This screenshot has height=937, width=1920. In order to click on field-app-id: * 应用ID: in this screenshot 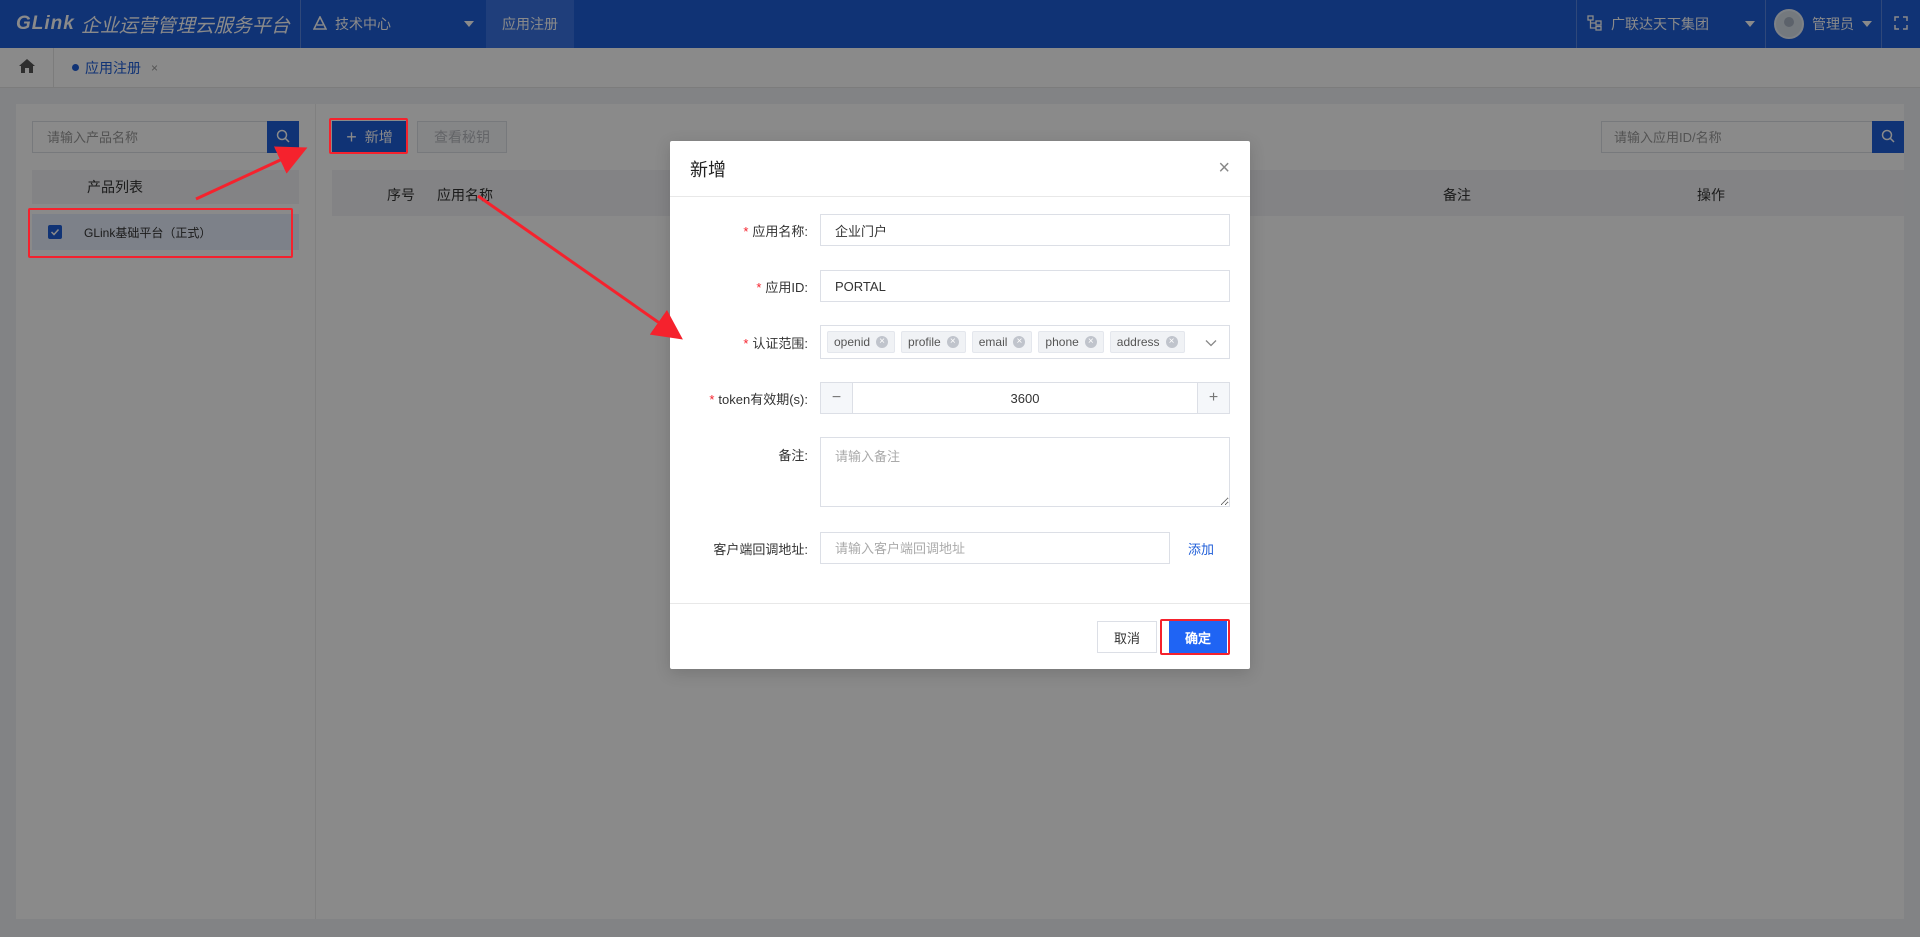, I will do `click(960, 286)`.